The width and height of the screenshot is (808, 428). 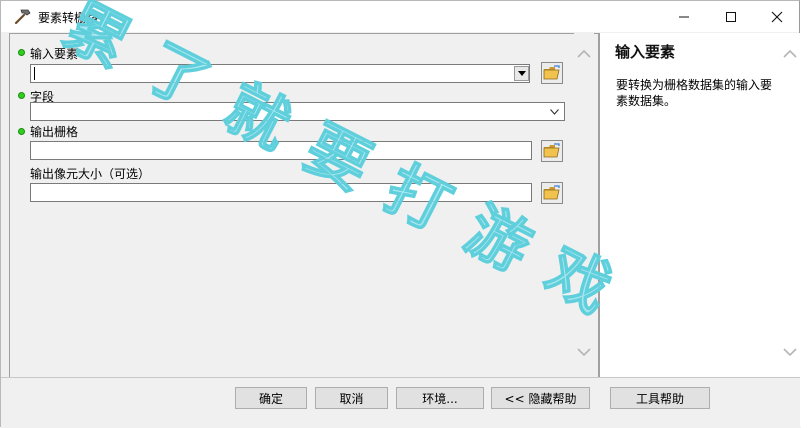 I want to click on tool-help-button: 工具帮助, so click(x=660, y=398).